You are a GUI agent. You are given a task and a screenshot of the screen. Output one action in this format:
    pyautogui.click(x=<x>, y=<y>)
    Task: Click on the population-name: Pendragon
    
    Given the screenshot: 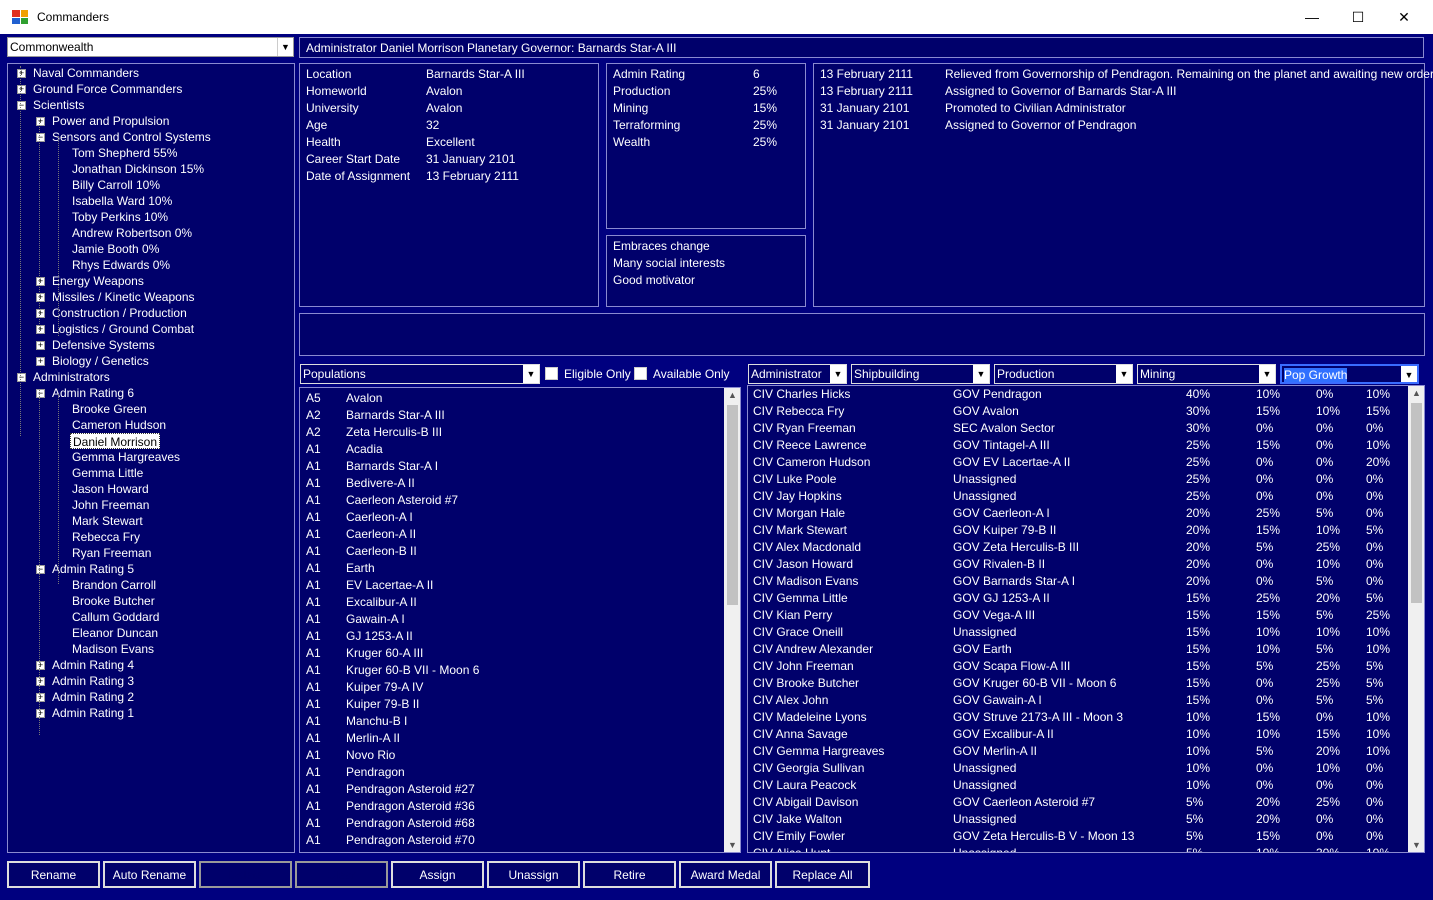 What is the action you would take?
    pyautogui.click(x=375, y=772)
    